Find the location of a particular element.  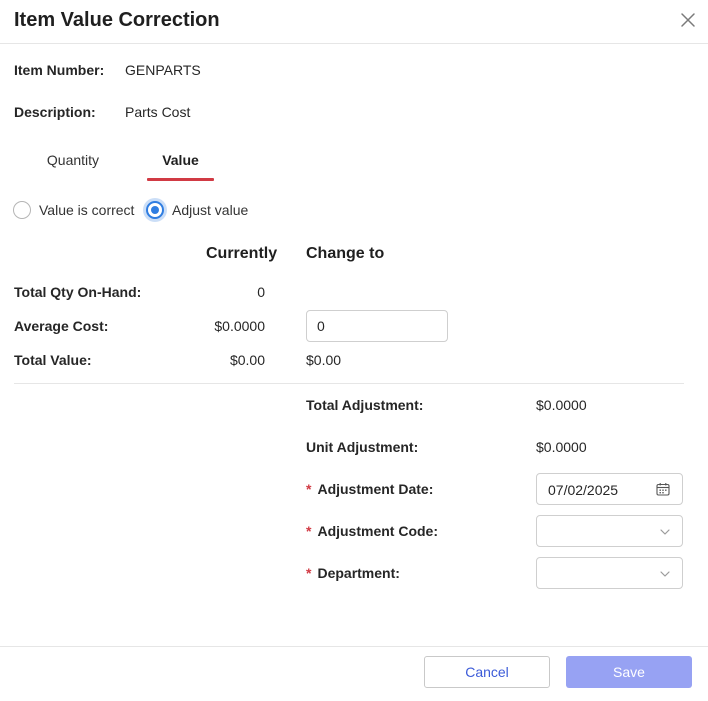

cancel-button: Cancel is located at coordinates (487, 672).